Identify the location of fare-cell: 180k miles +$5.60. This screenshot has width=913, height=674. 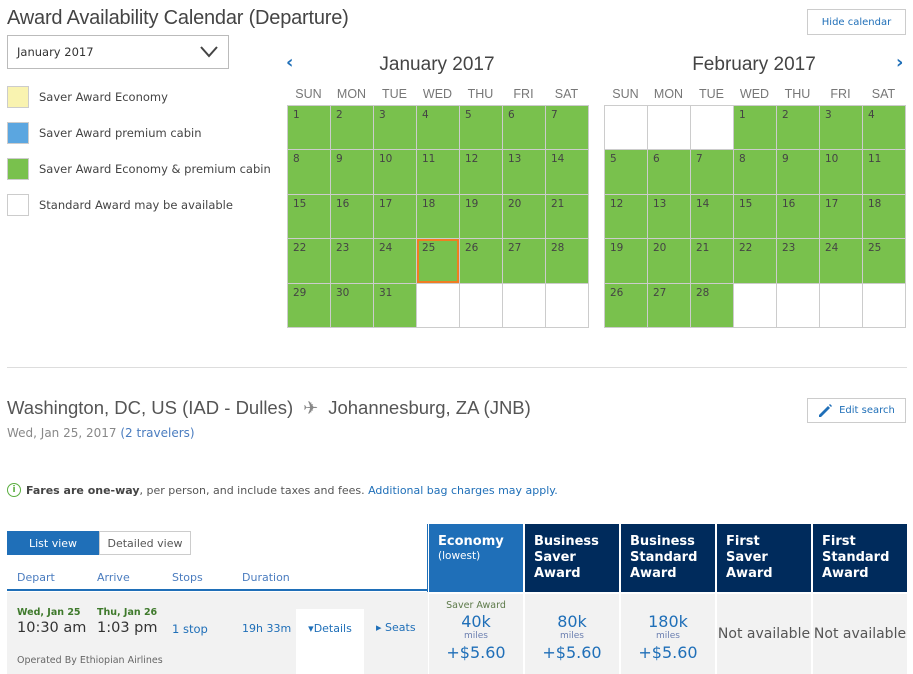
(668, 634).